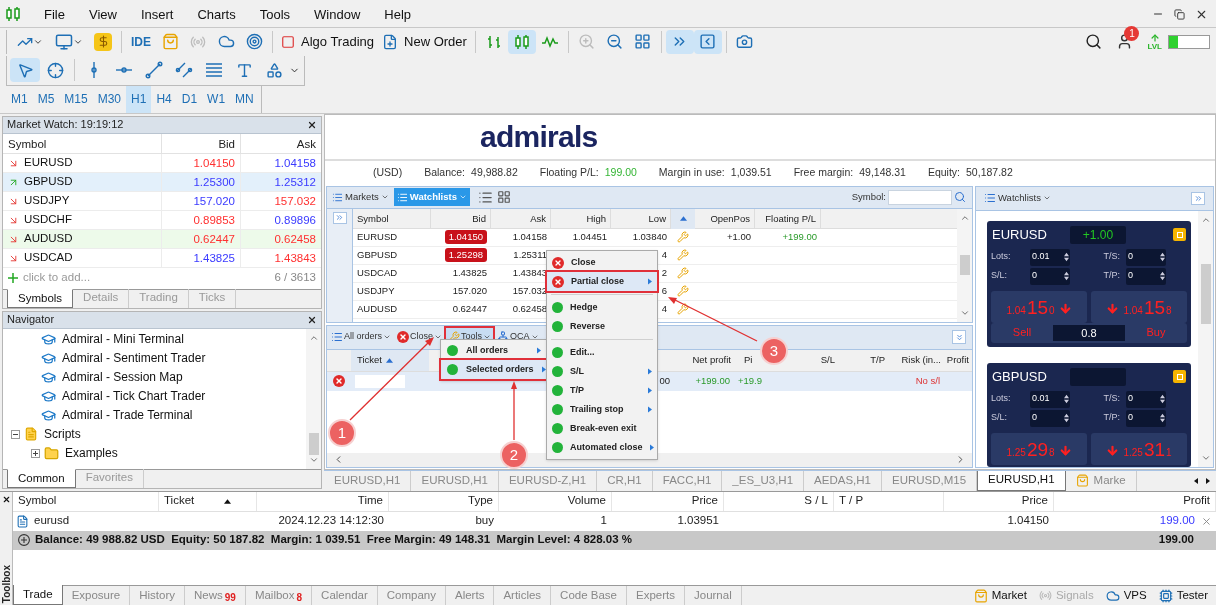 This screenshot has height=605, width=1216. I want to click on timeframe-button: MN, so click(244, 99).